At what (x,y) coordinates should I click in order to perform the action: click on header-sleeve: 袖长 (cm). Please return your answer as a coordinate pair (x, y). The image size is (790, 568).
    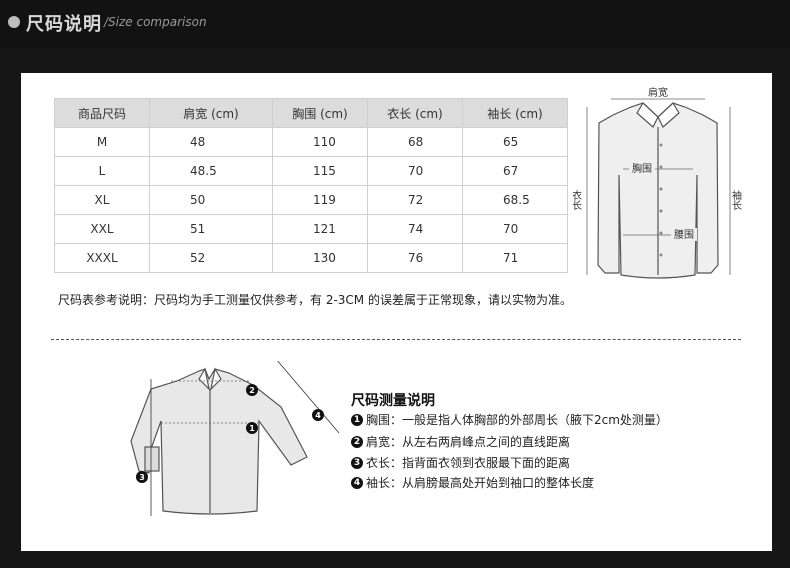
    Looking at the image, I should click on (515, 113).